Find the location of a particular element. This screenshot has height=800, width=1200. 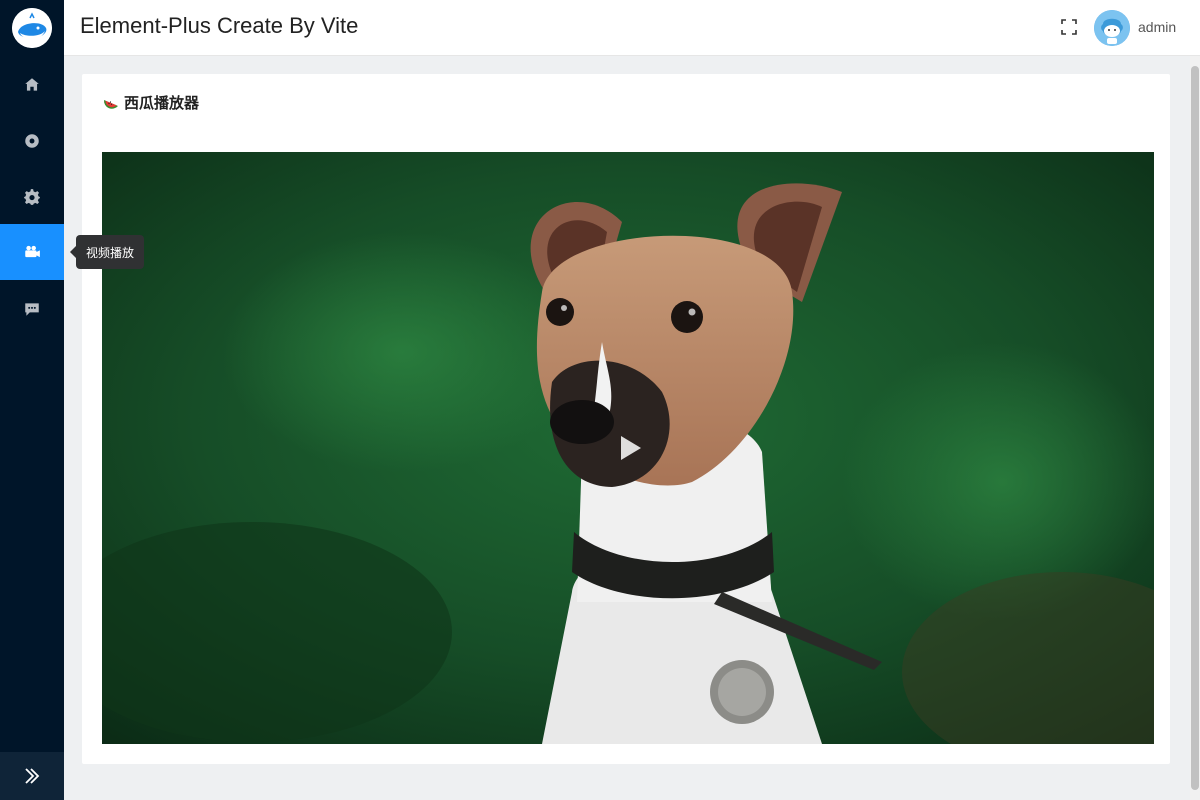

sidebar-collapse-button is located at coordinates (32, 776).